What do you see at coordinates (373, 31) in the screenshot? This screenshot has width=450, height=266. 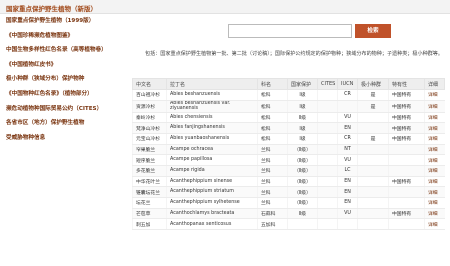 I see `search-button: 检索` at bounding box center [373, 31].